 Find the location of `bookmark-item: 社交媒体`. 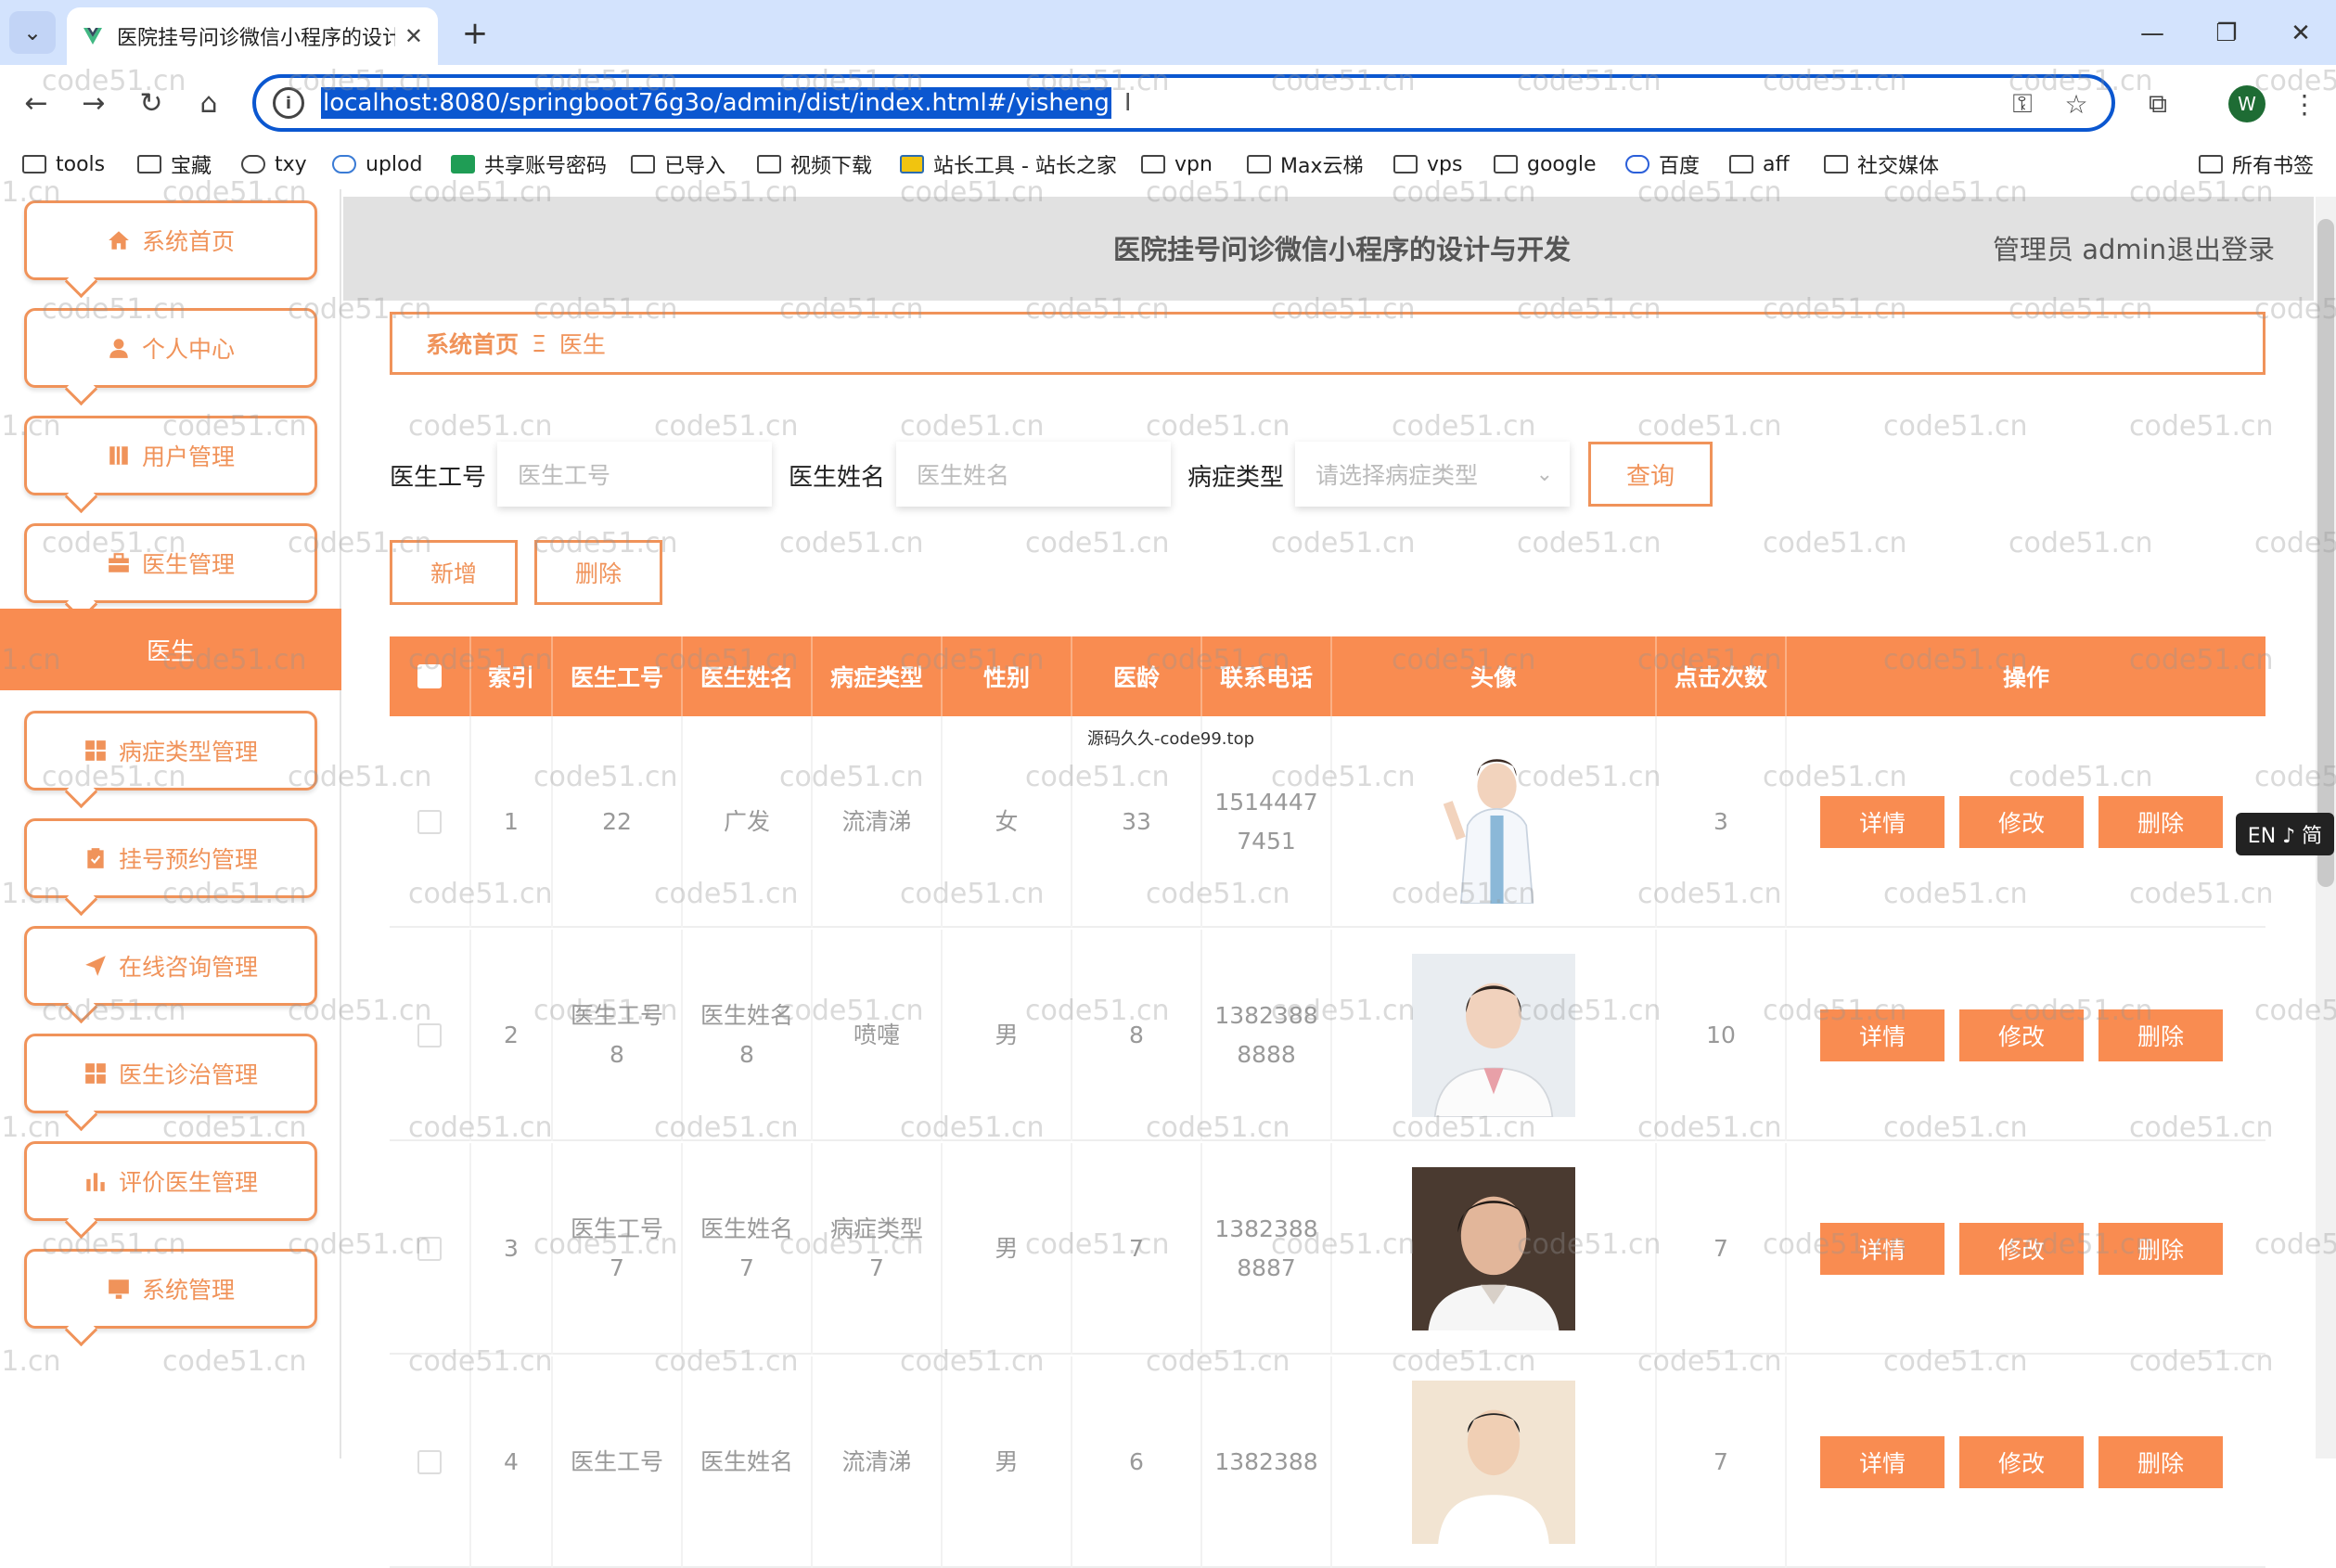

bookmark-item: 社交媒体 is located at coordinates (1882, 164).